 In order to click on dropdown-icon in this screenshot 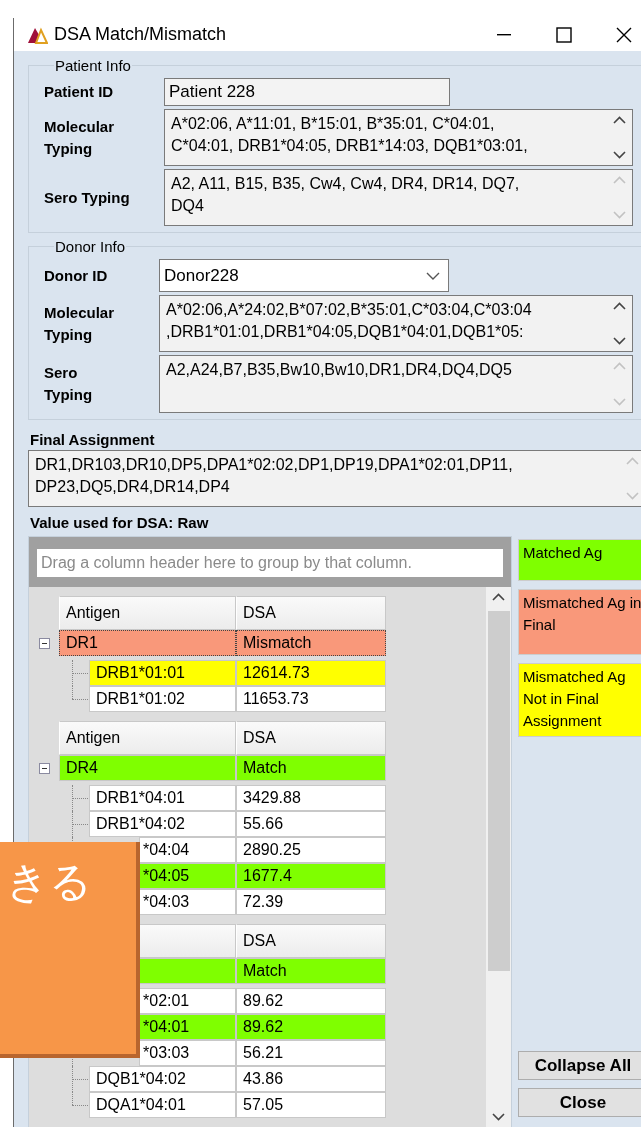, I will do `click(433, 275)`.